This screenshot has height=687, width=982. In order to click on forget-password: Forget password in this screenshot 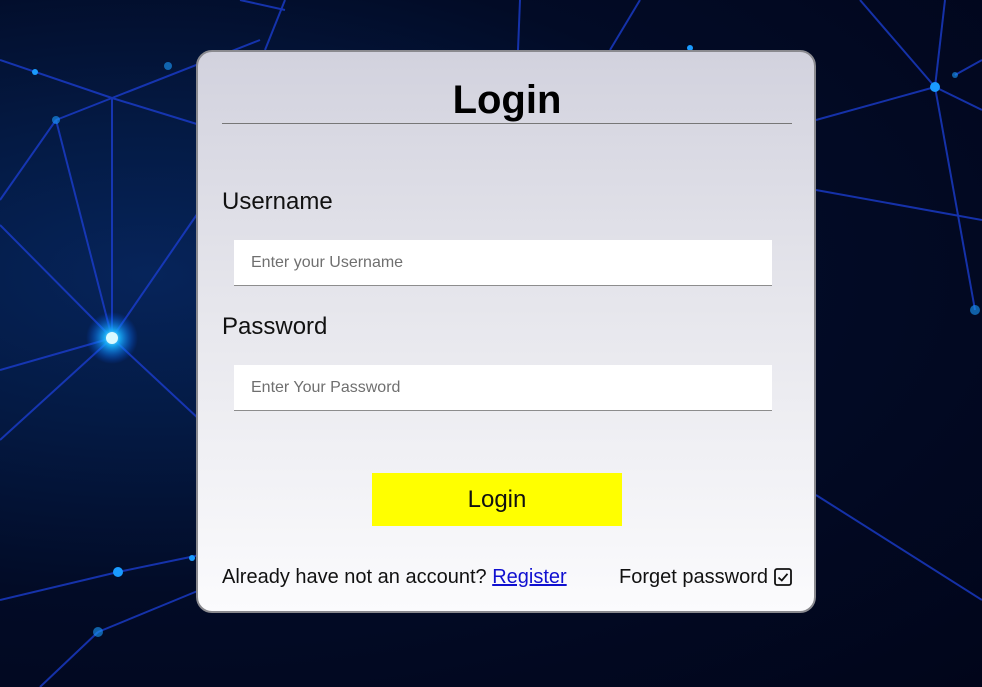, I will do `click(705, 577)`.